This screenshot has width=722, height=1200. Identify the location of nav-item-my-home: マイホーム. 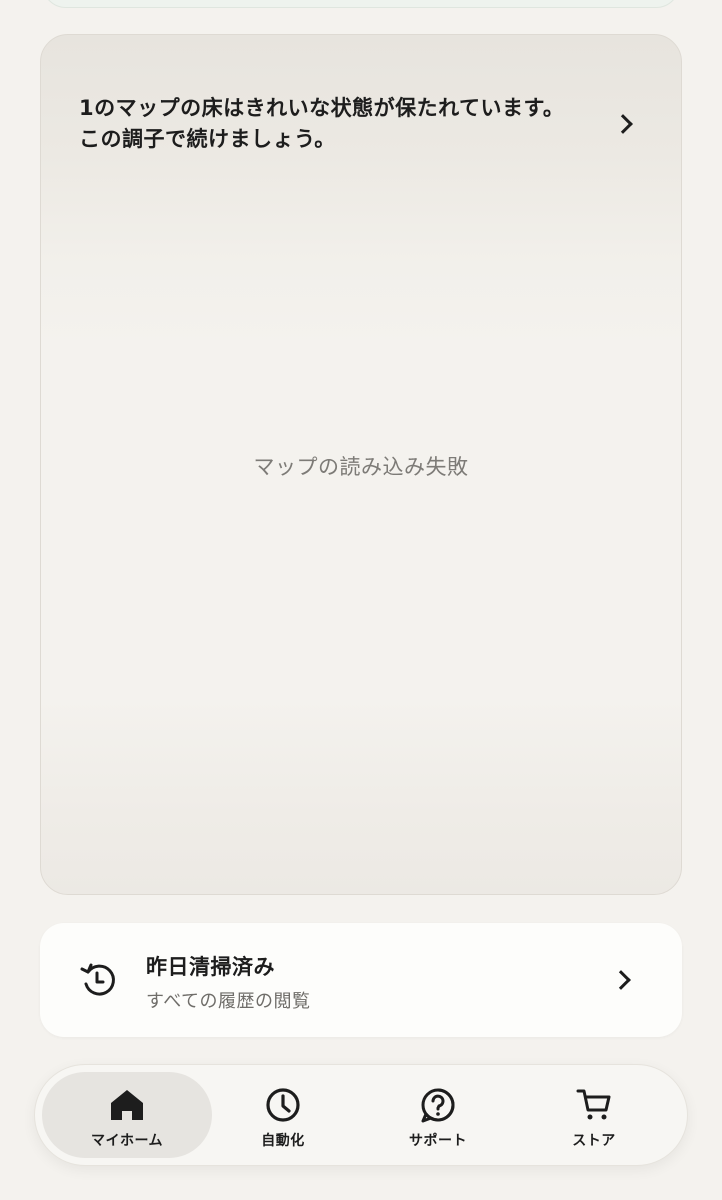
(127, 1115).